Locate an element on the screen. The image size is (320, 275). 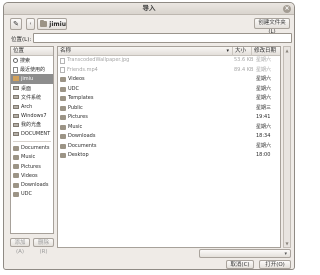
file-row: Pictures 19:41 is located at coordinates (169, 118).